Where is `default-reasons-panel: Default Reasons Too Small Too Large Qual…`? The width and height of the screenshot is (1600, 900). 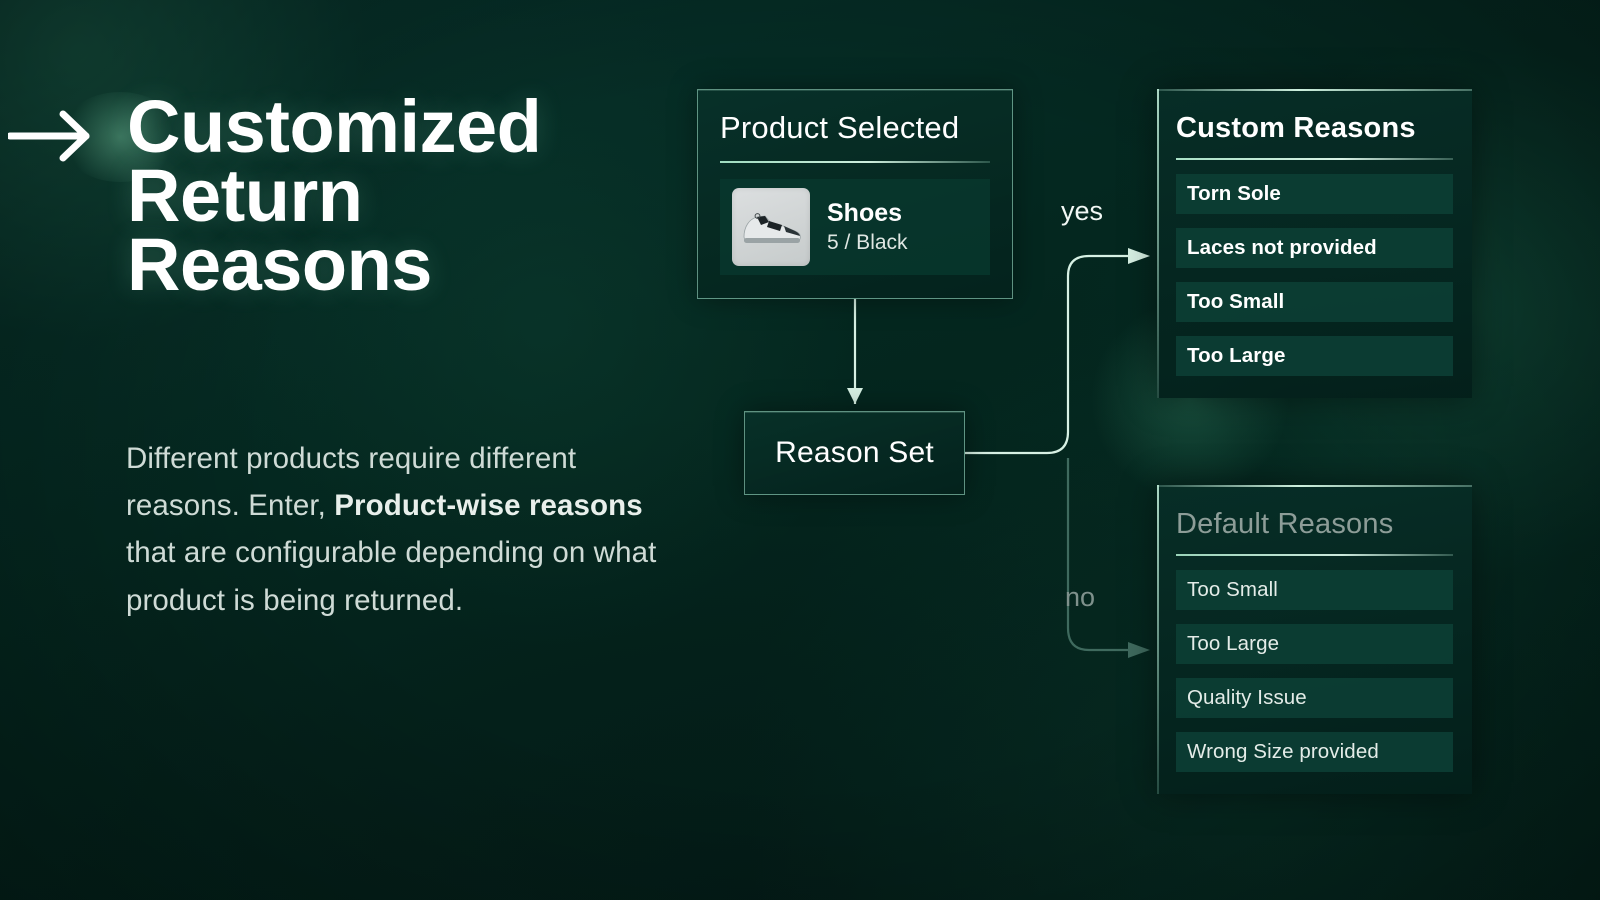
default-reasons-panel: Default Reasons Too Small Too Large Qual… is located at coordinates (1314, 639).